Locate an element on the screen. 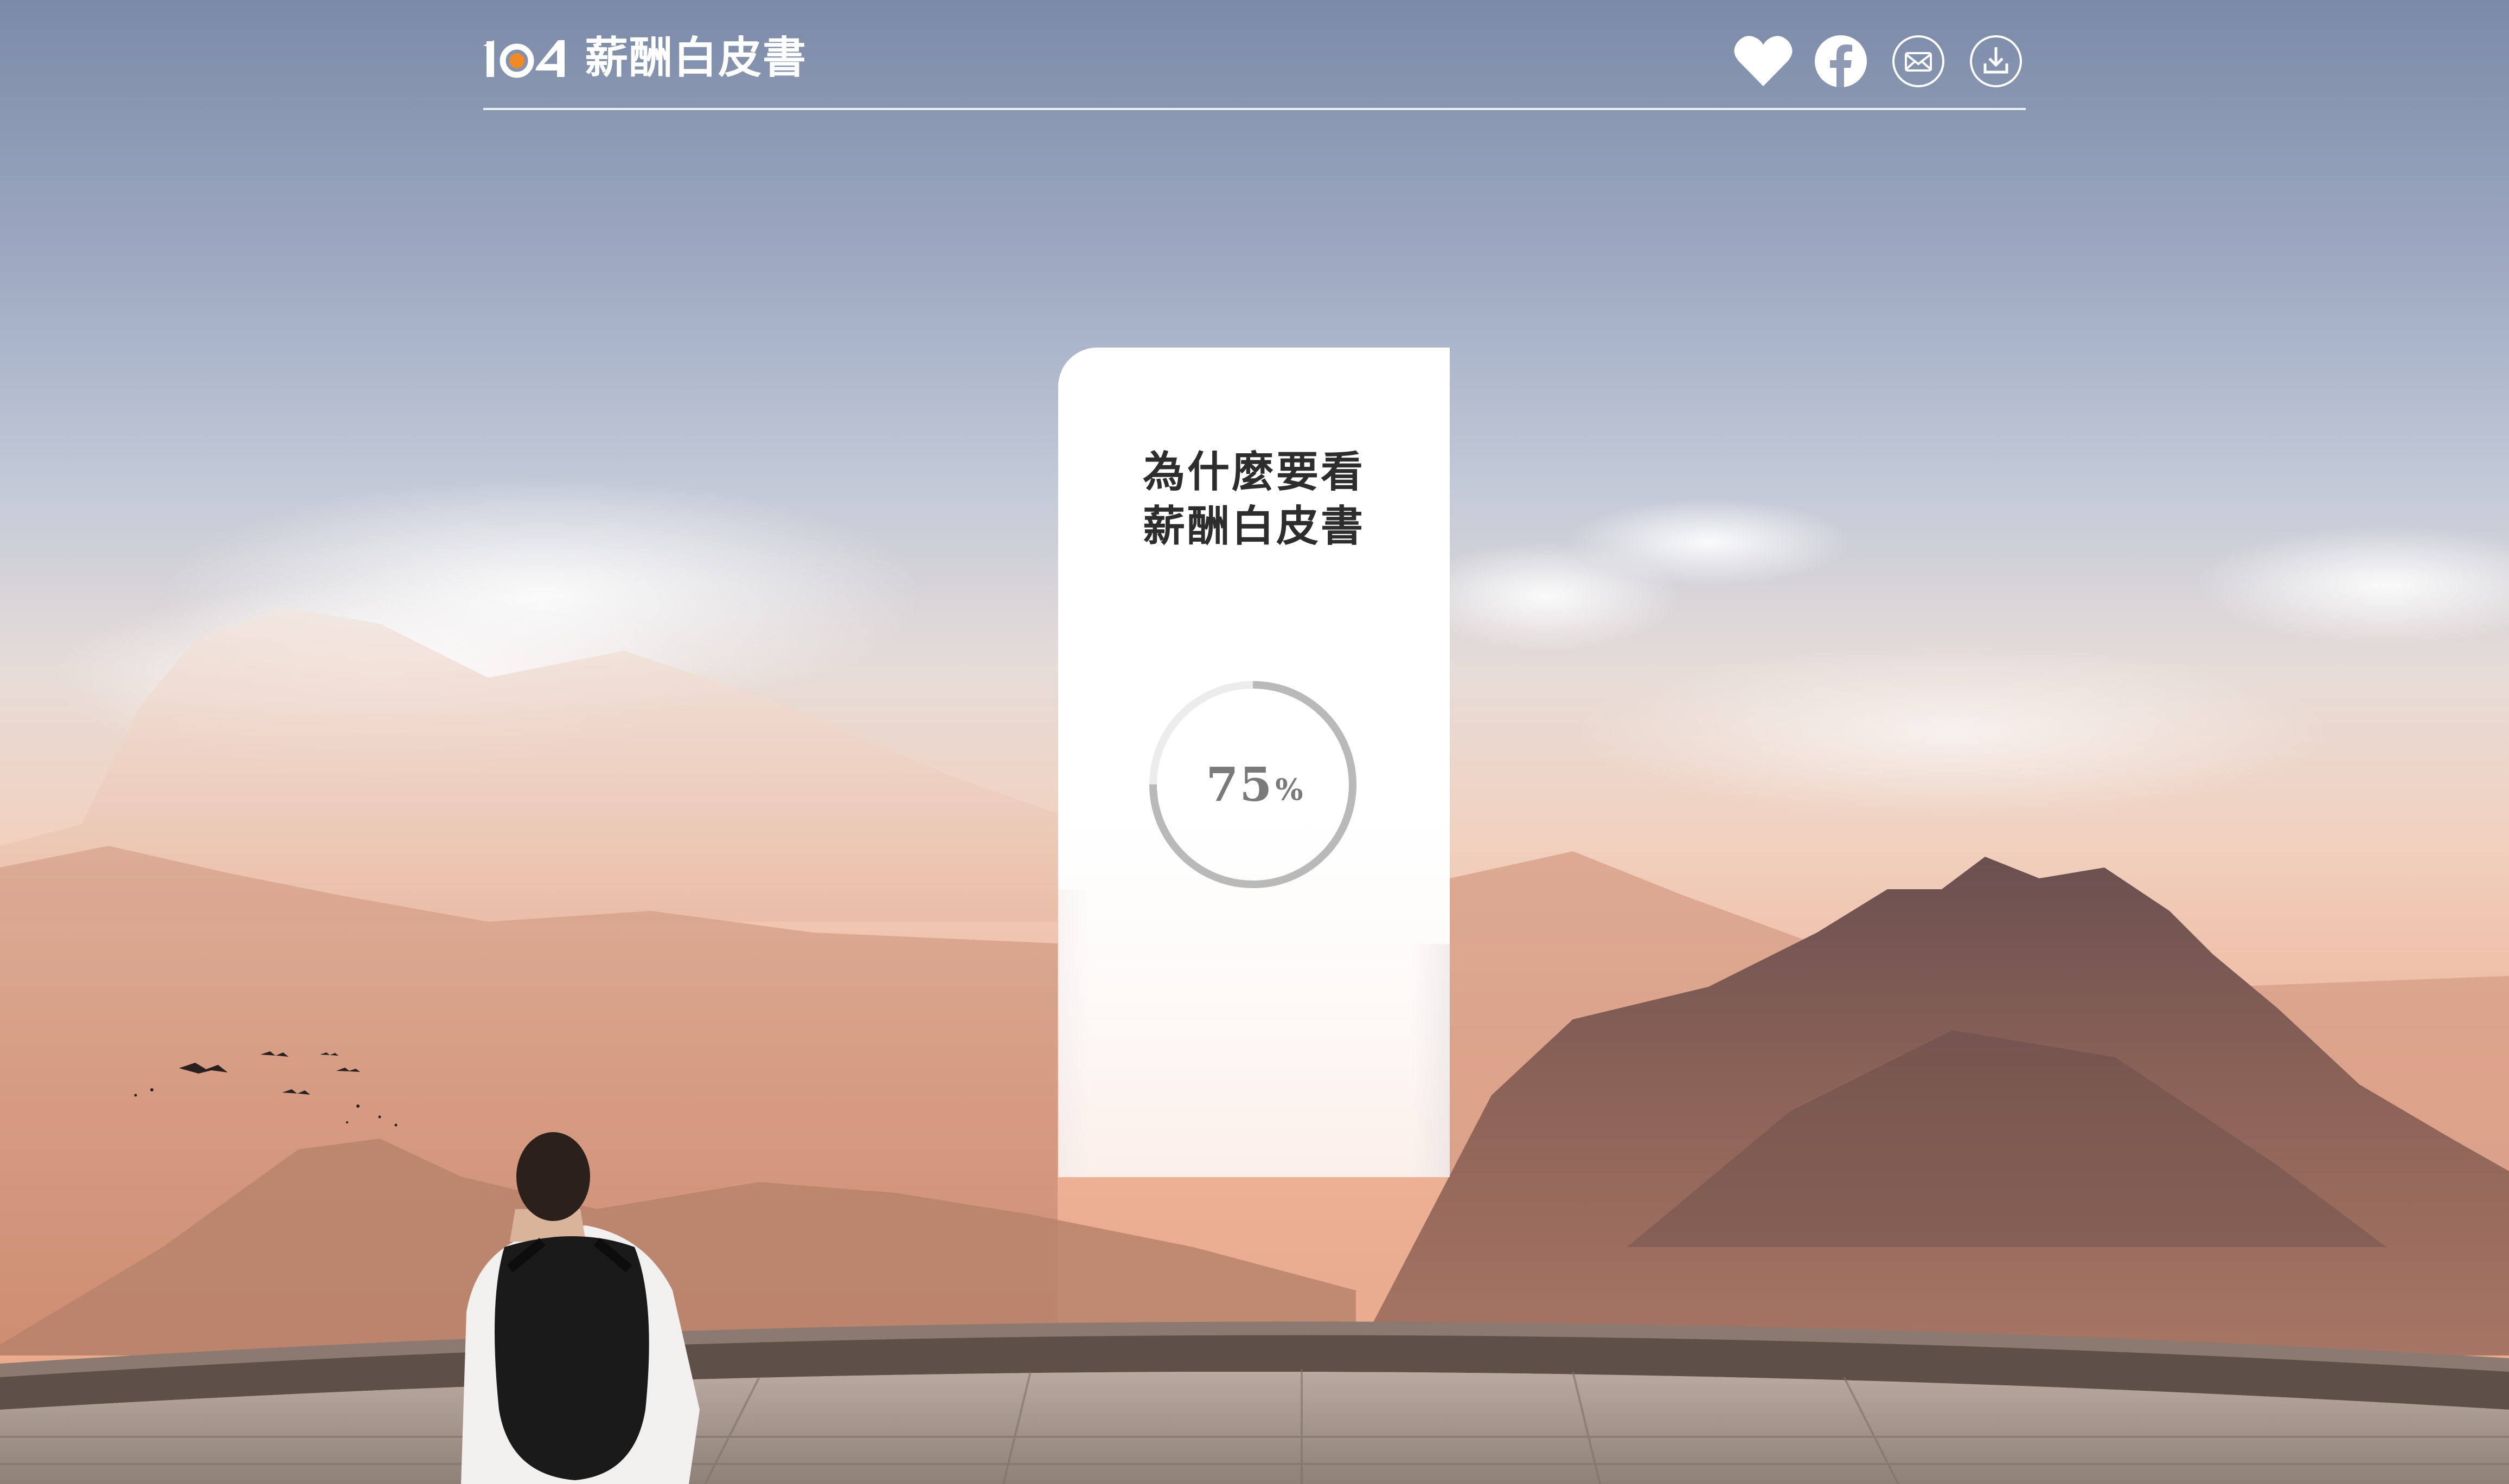 The image size is (2509, 1484). header-actions is located at coordinates (1879, 61).